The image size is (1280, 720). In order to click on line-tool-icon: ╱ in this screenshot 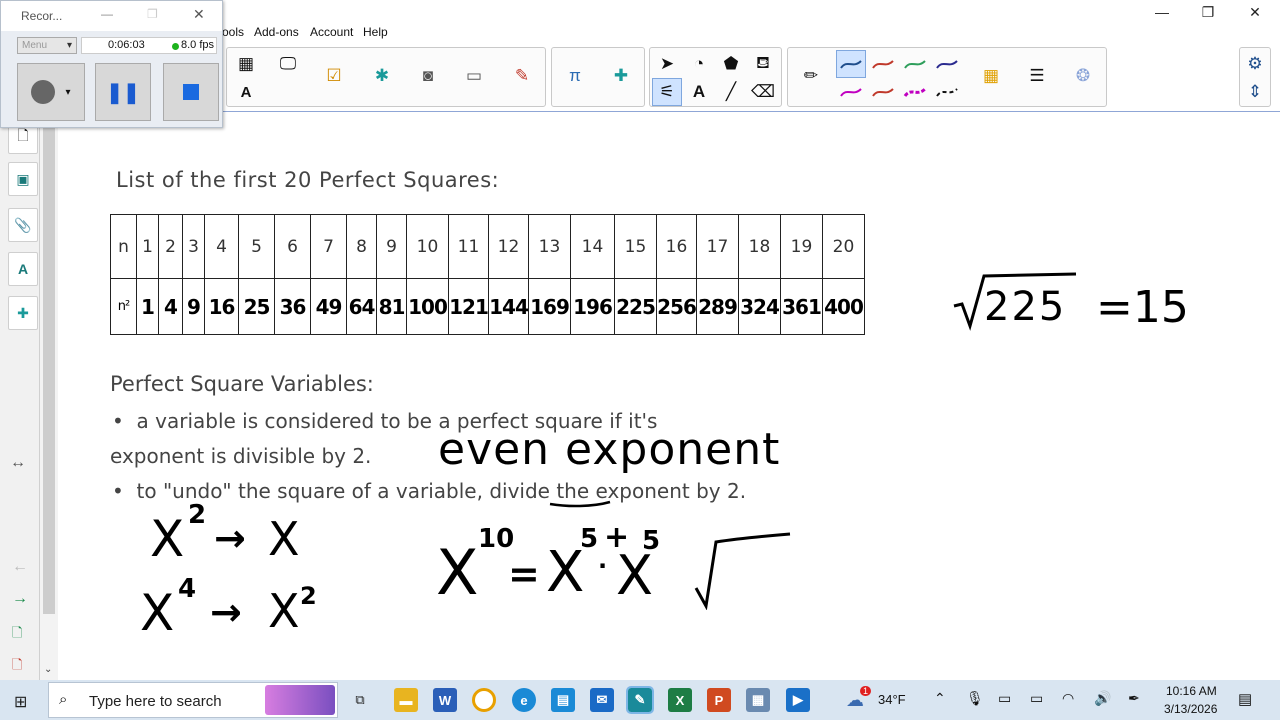, I will do `click(731, 92)`.